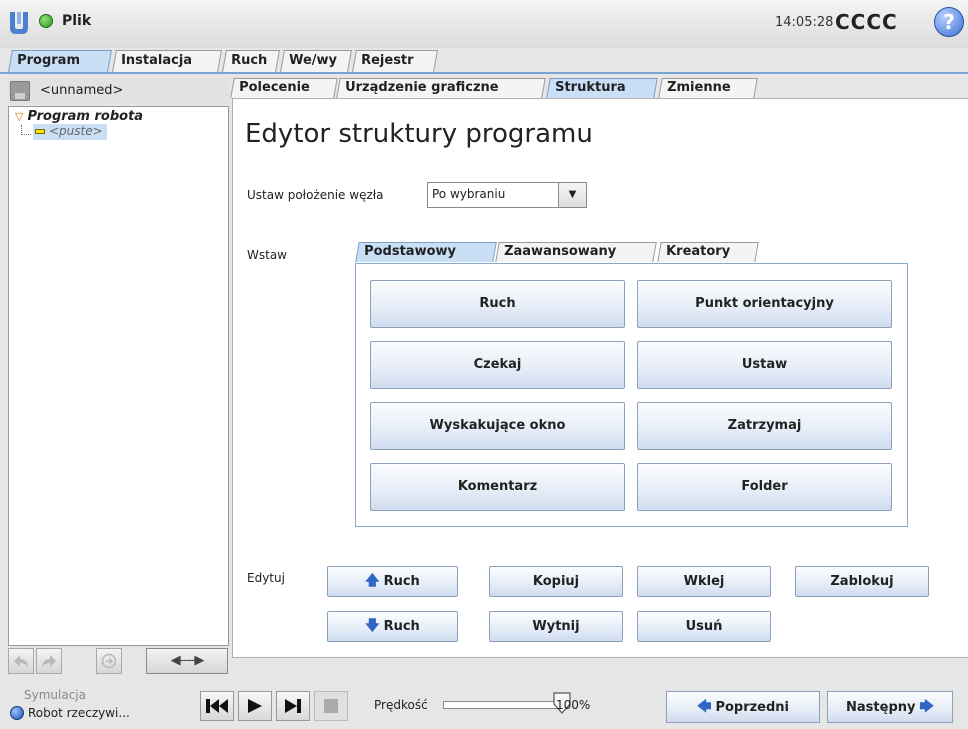  Describe the element at coordinates (576, 252) in the screenshot. I see `tab-zaawansowany: Zaawansowany` at that location.